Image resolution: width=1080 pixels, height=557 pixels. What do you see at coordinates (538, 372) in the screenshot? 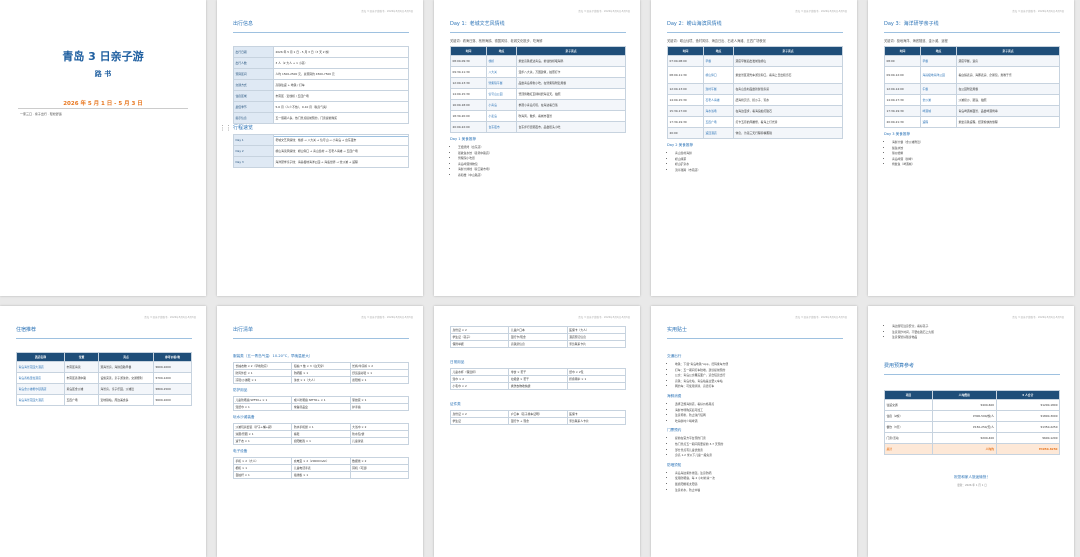
I see `table-cell: 零食 × 若干` at bounding box center [538, 372].